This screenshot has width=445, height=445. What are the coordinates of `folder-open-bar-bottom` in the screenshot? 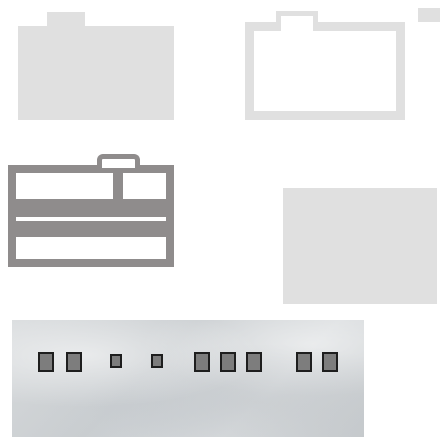 It's located at (91, 229).